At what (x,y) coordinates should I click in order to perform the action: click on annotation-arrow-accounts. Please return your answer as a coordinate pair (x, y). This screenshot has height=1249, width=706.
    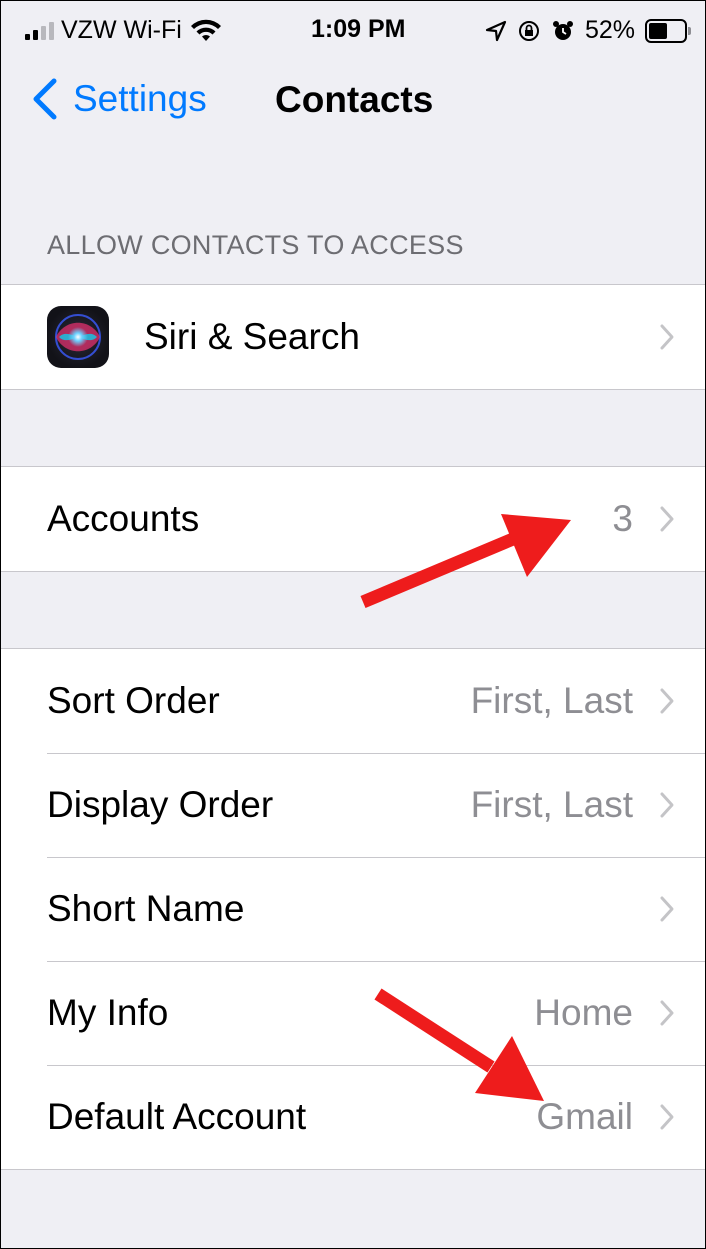
    Looking at the image, I should click on (465, 561).